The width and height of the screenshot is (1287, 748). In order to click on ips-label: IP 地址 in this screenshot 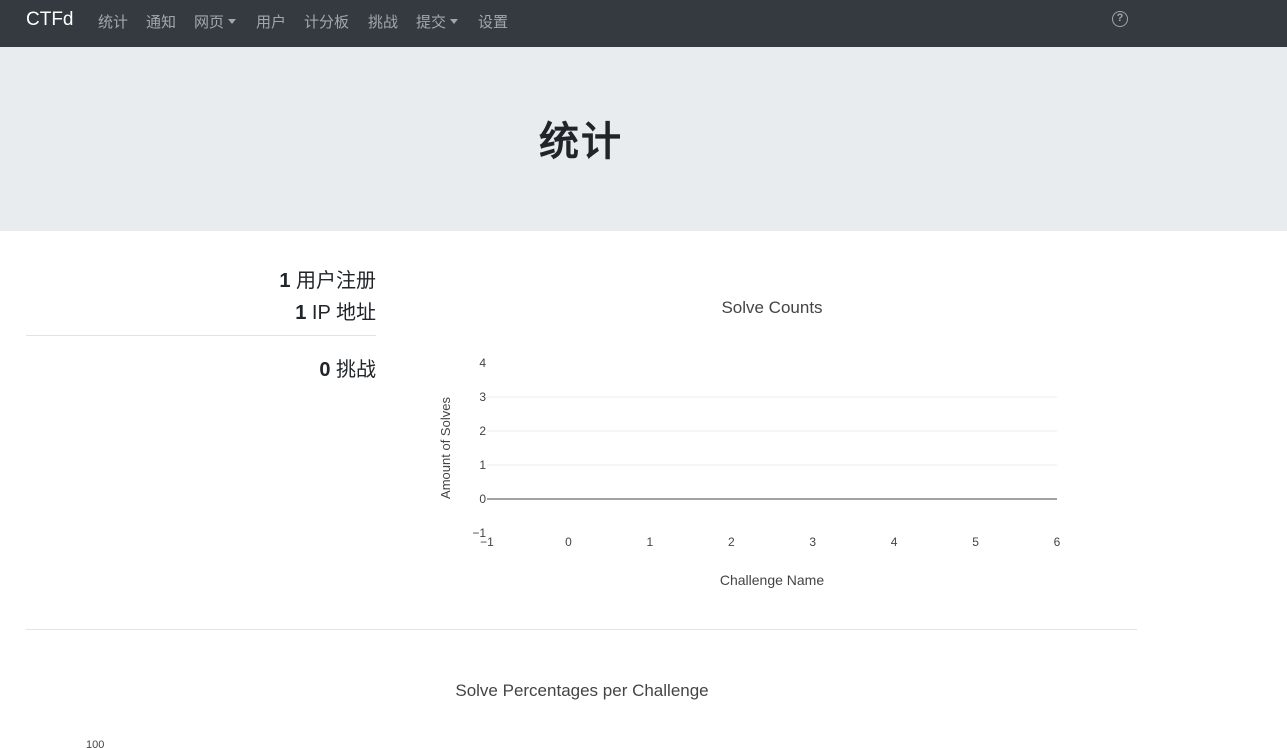, I will do `click(343, 313)`.